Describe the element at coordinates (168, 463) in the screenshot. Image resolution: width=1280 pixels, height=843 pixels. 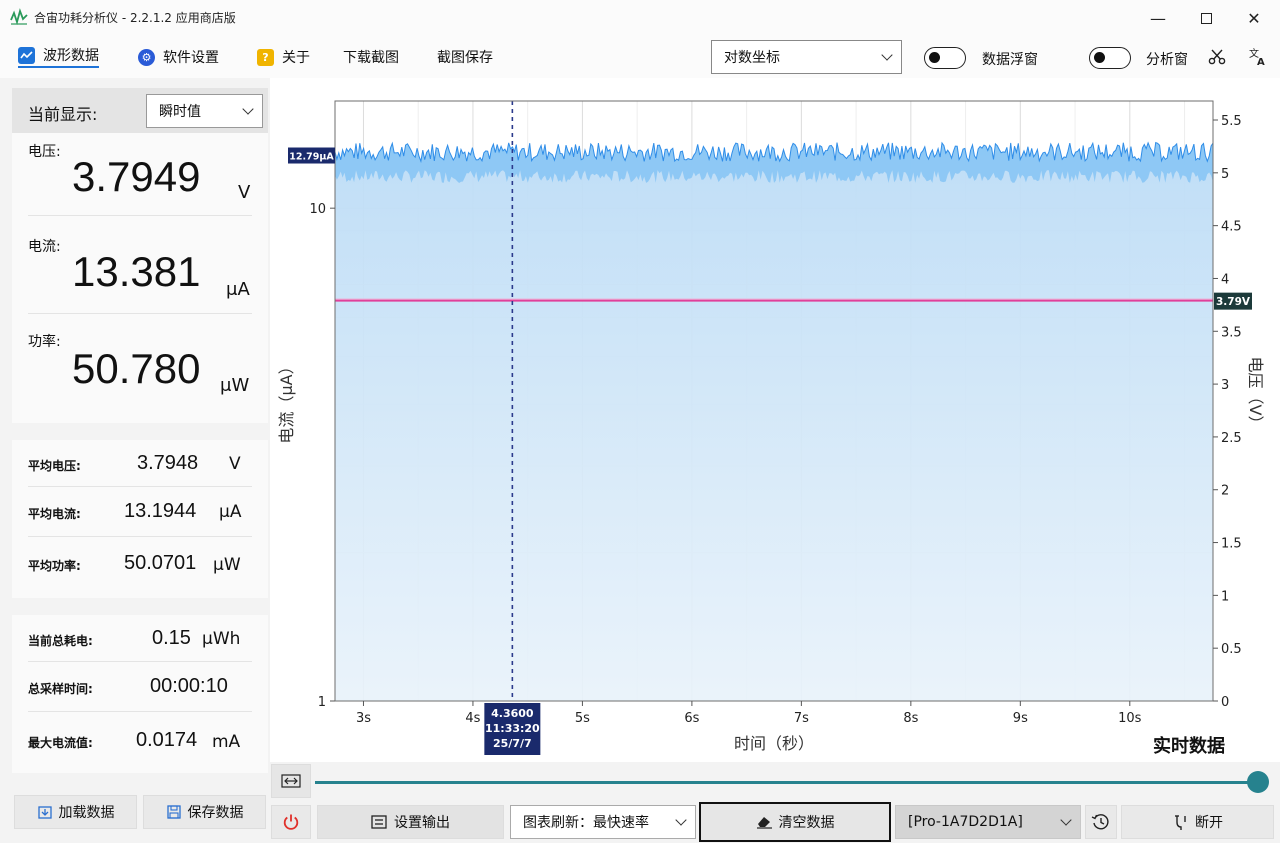
I see `avg-voltage-value: 3.7948` at that location.